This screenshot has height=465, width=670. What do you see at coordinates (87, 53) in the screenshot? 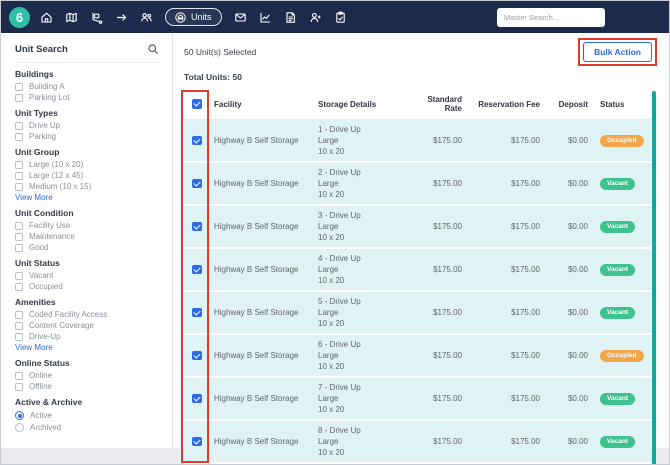
I see `unit-search-header: Unit Search` at bounding box center [87, 53].